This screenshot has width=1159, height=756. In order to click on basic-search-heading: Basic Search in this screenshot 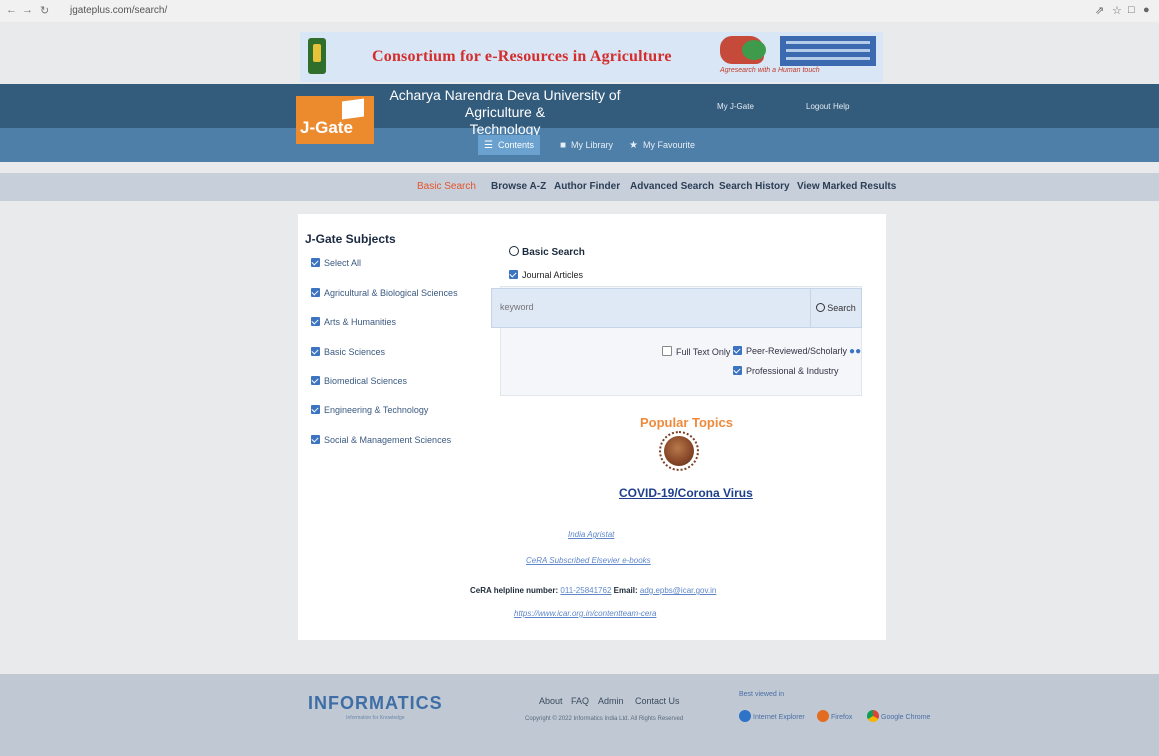, I will do `click(547, 252)`.